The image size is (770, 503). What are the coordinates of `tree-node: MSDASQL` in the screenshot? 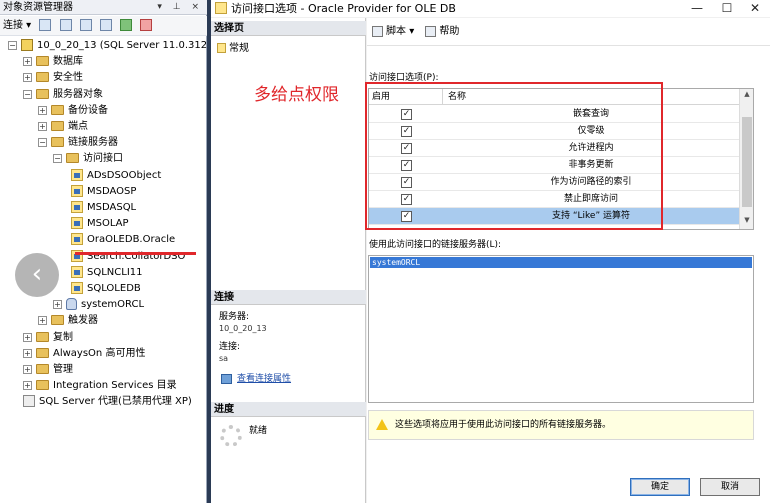 It's located at (103, 208).